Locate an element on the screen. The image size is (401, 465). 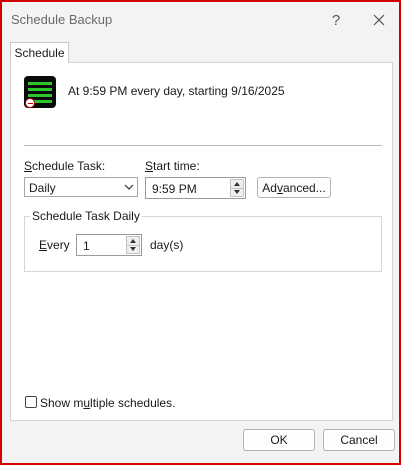
window-title: Schedule Backup is located at coordinates (62, 19).